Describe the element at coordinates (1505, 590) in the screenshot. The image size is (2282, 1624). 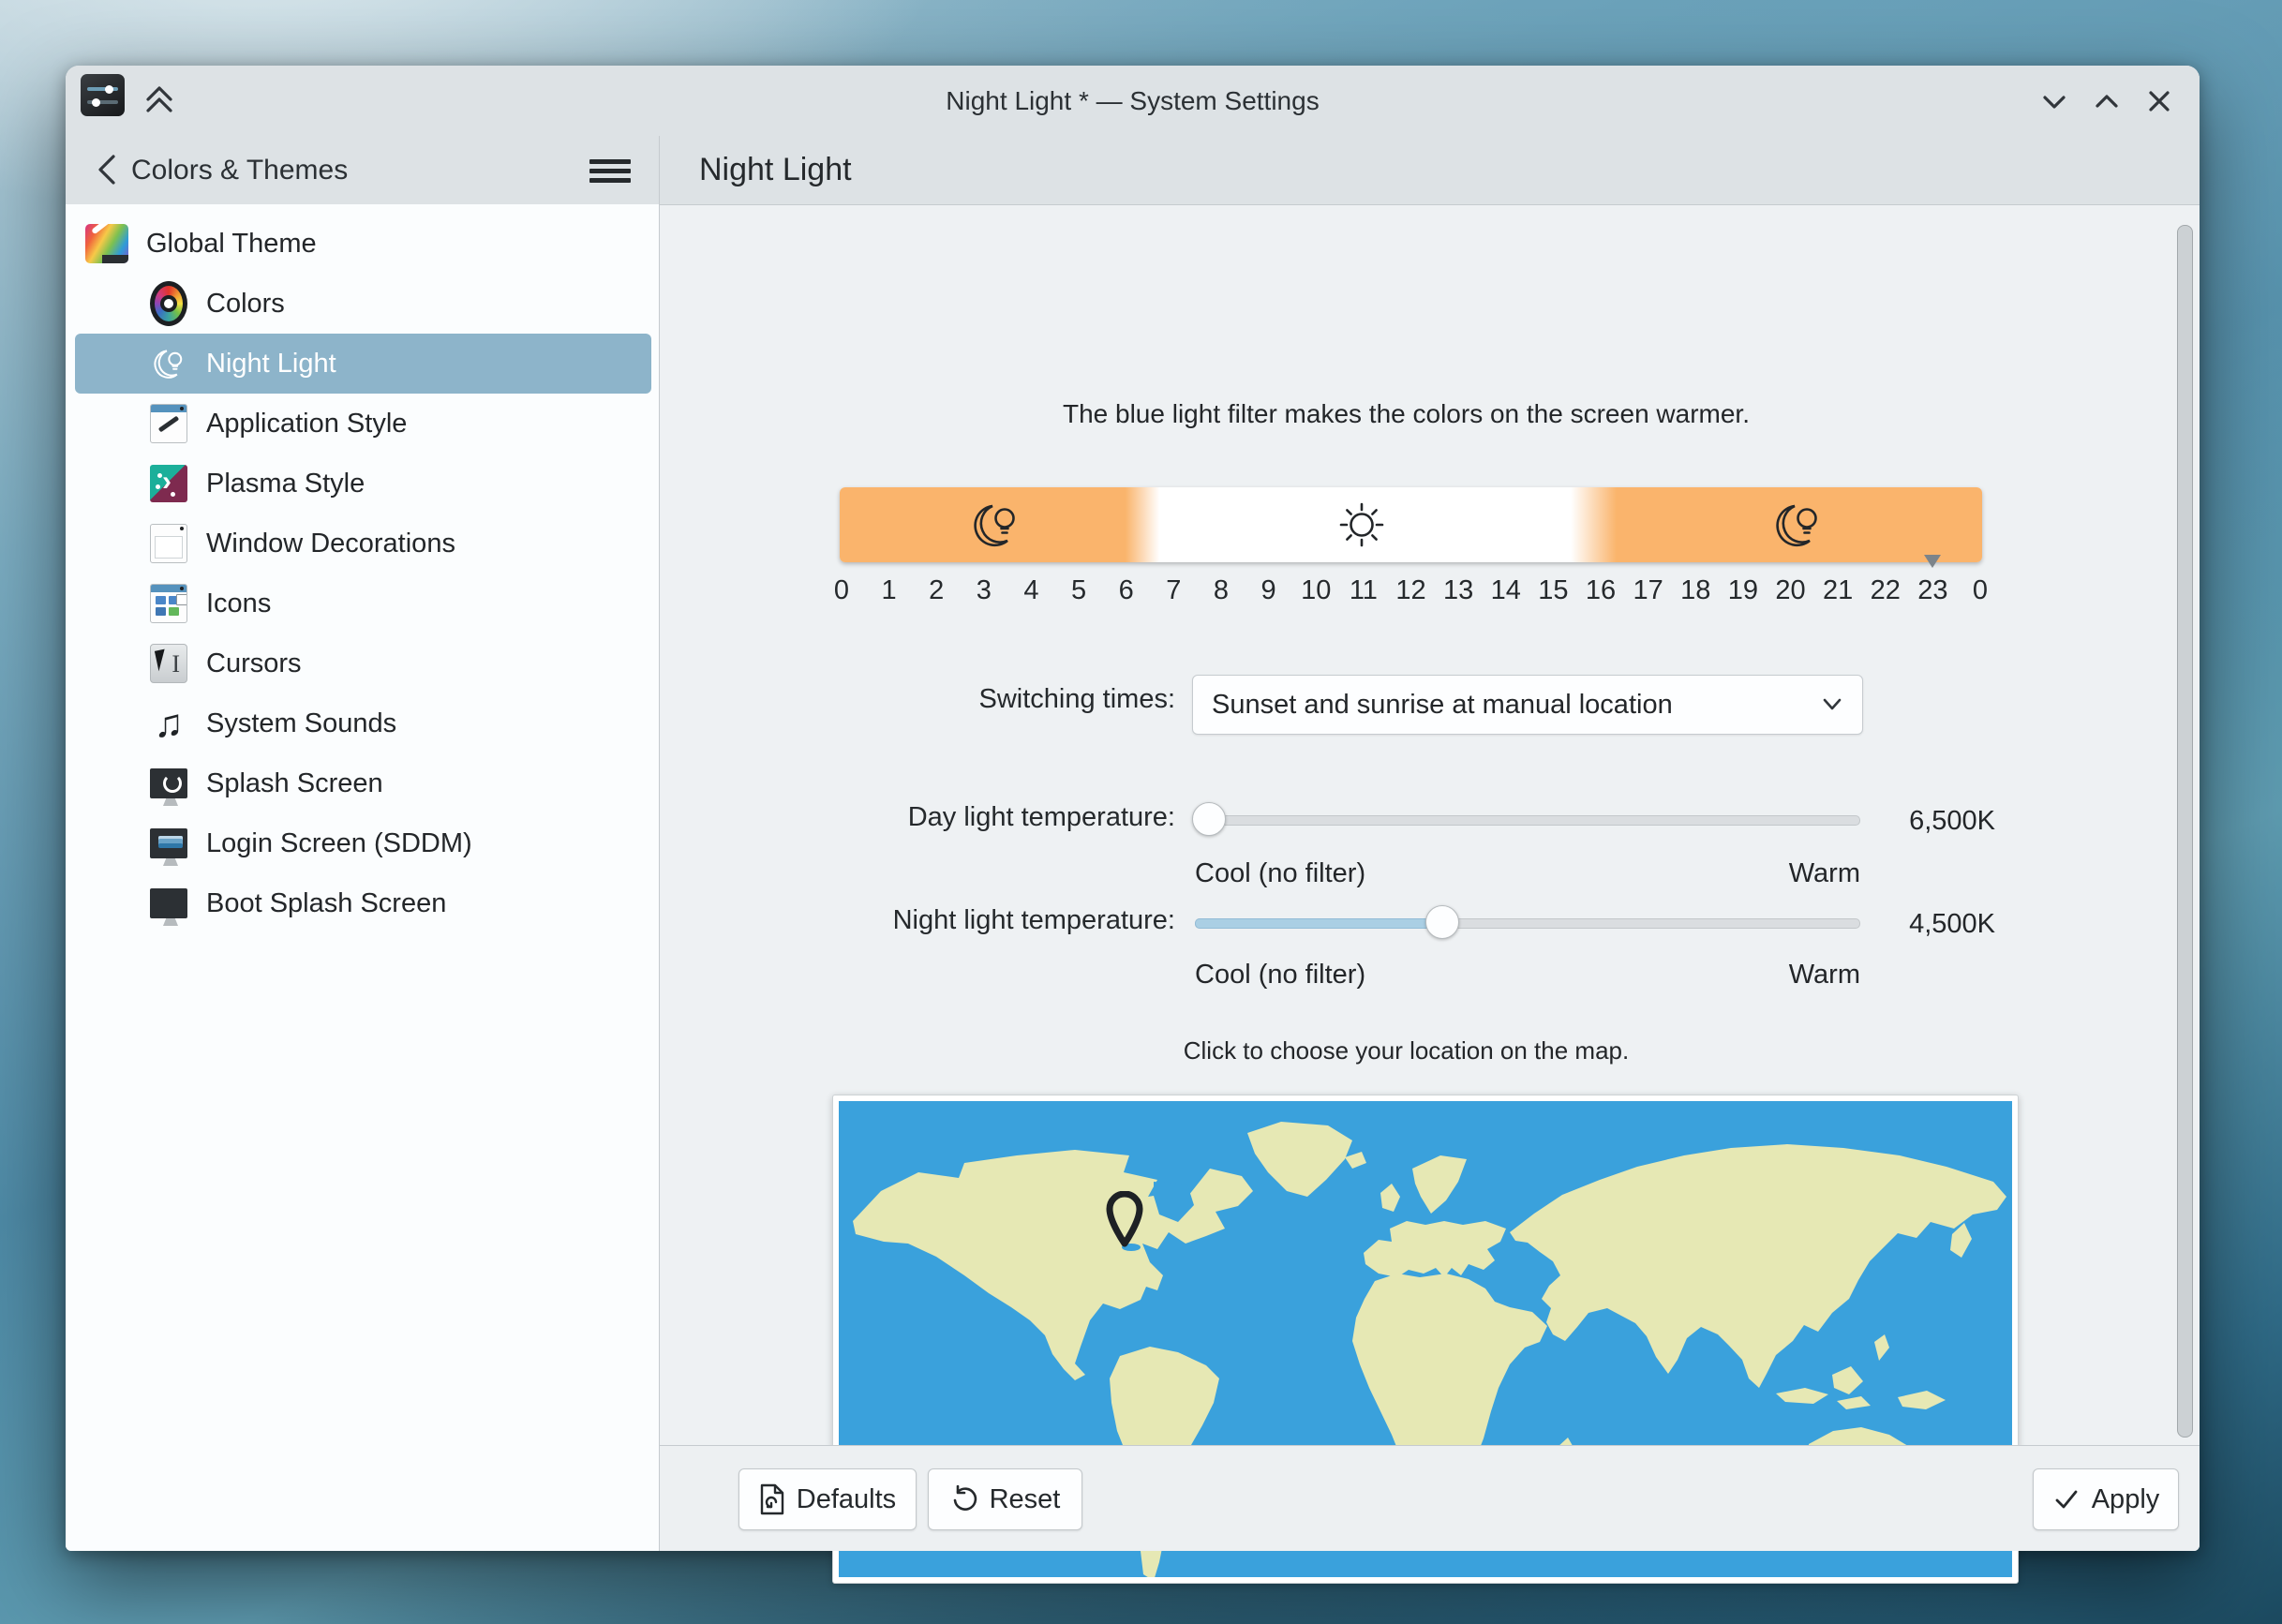
I see `hour-label: 14` at that location.